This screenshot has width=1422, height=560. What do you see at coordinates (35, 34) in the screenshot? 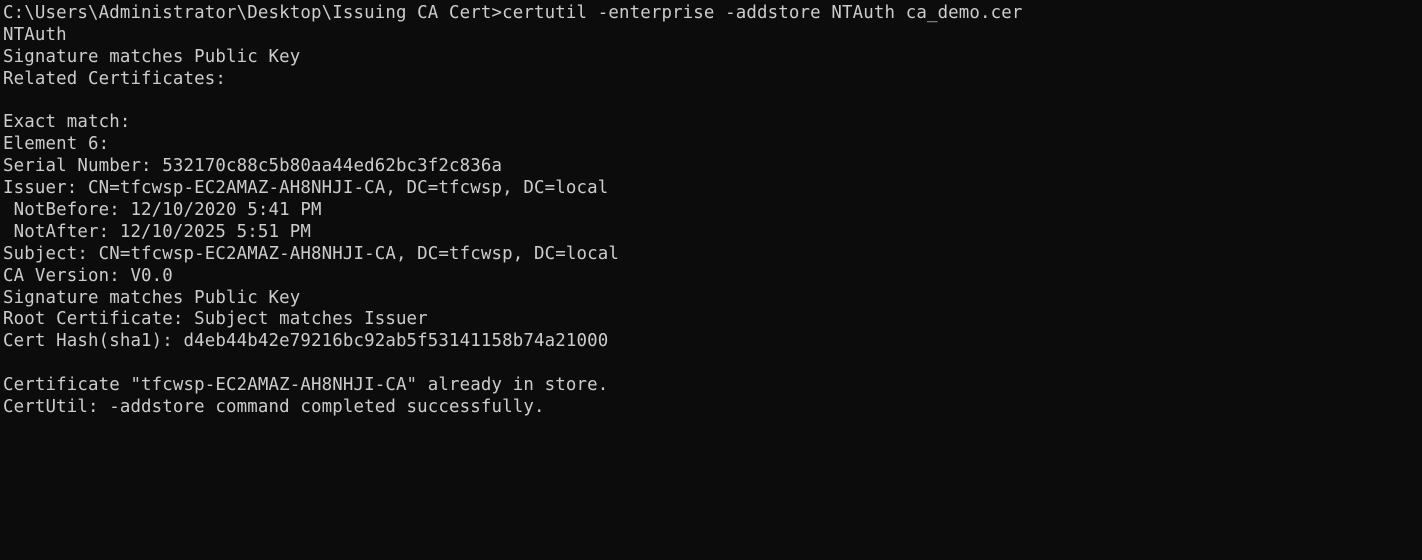
I see `output-line: NTAuth` at bounding box center [35, 34].